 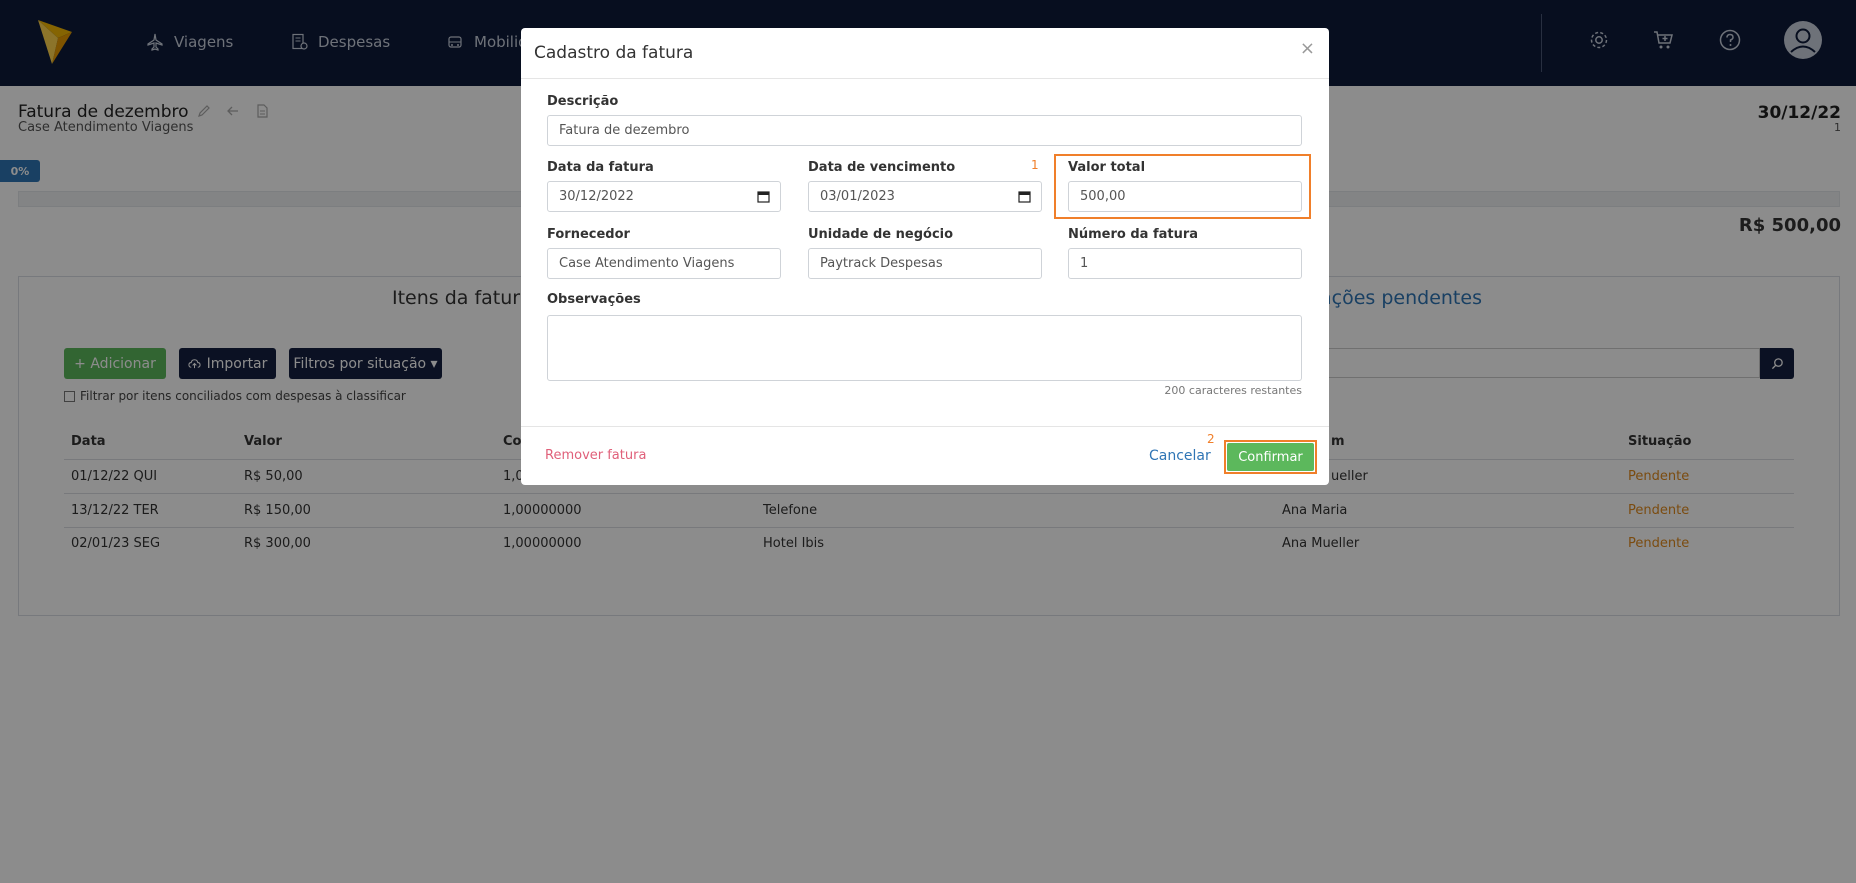 I want to click on due-date-label: Data de vencimento, so click(x=882, y=167).